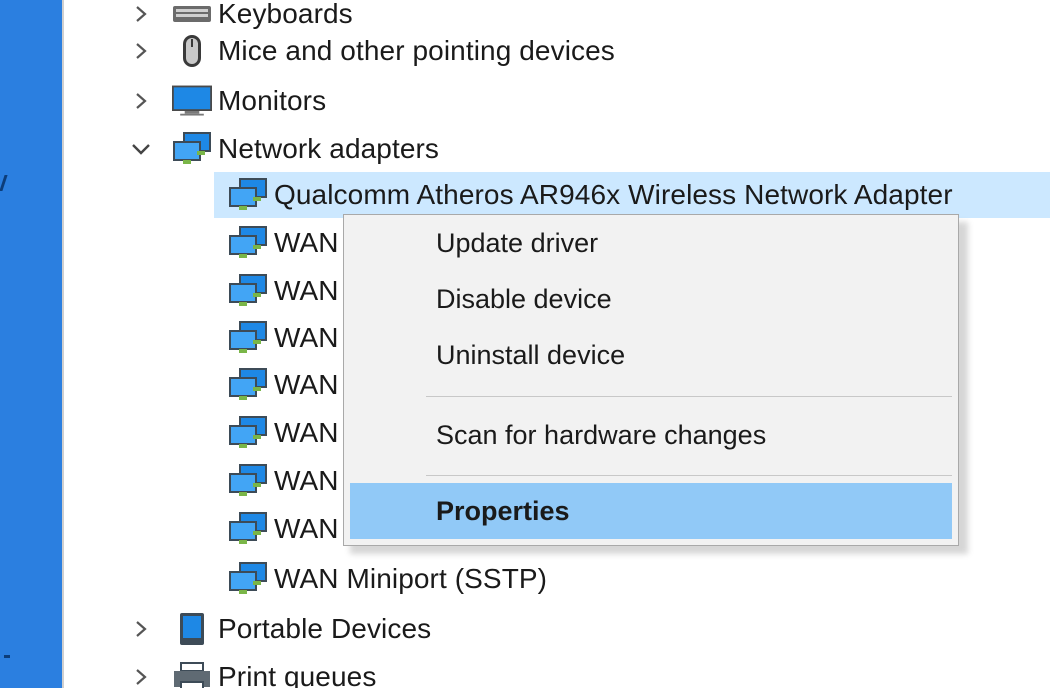  I want to click on menu-item-scan-hardware: Scan for hardware changes, so click(651, 435).